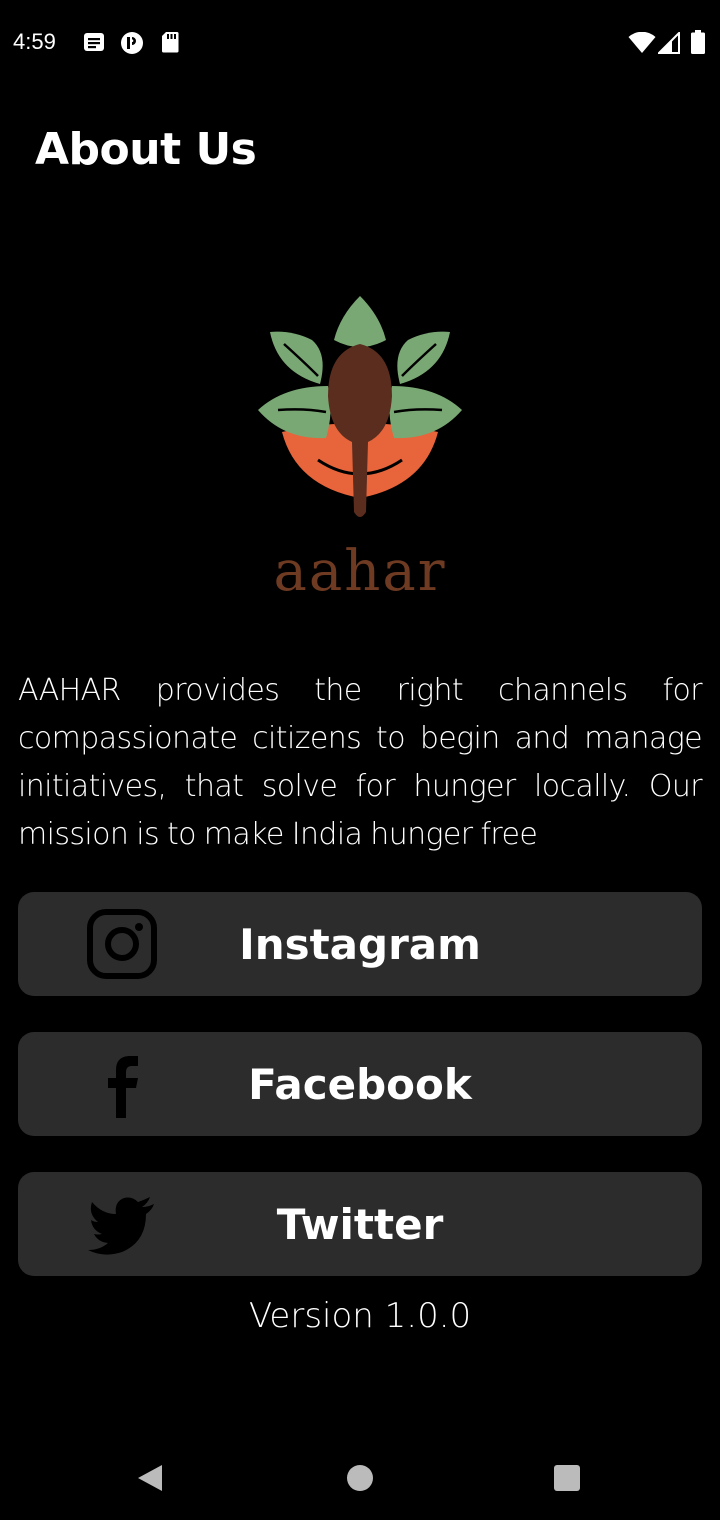 This screenshot has height=1520, width=720. I want to click on cell-signal-icon, so click(669, 43).